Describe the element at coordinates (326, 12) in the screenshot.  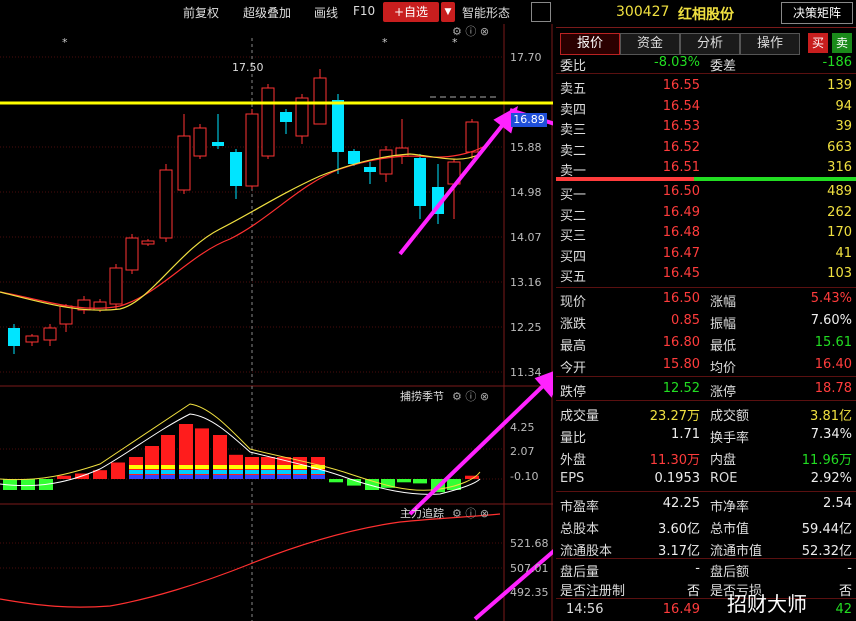
I see `draw-line-button: 画线` at that location.